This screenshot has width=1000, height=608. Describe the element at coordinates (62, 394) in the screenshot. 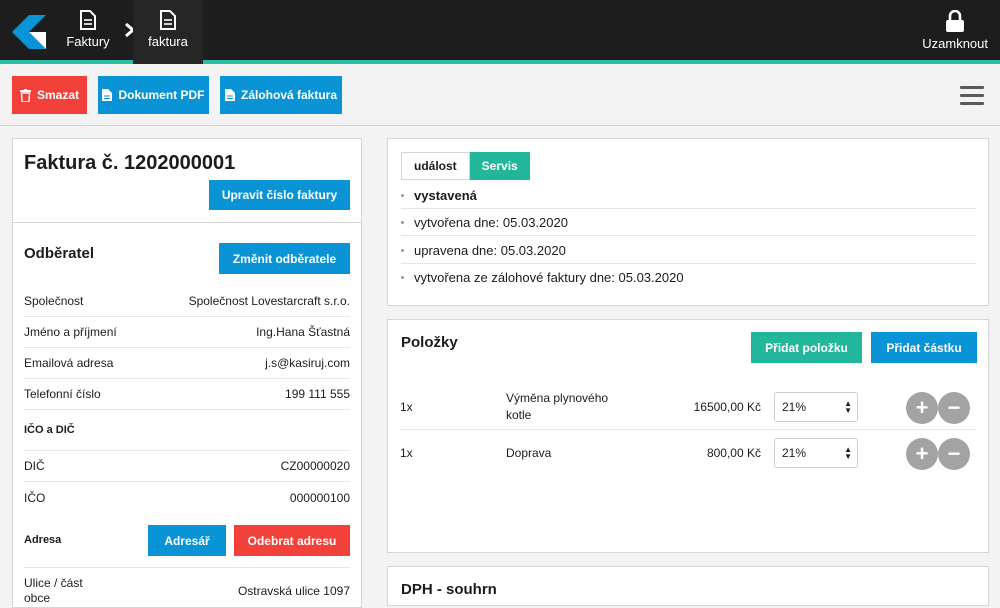

I see `field-label: Telefonní číslo` at that location.